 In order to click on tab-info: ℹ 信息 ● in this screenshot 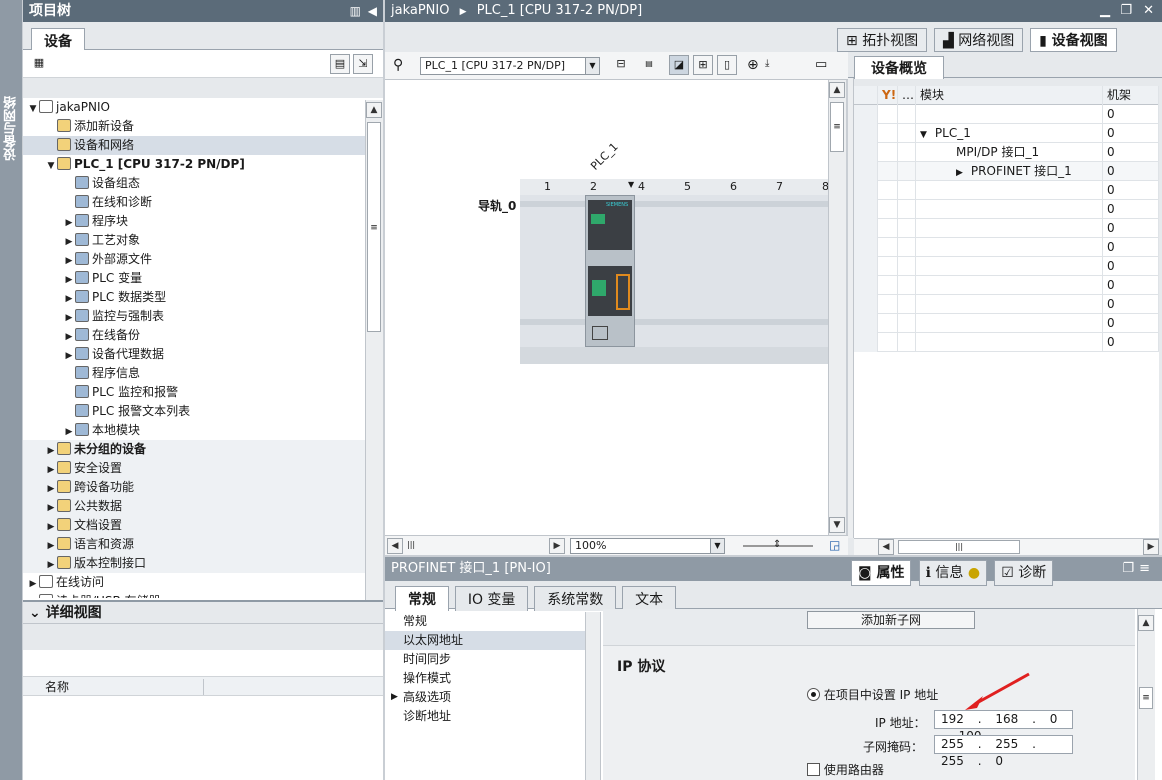, I will do `click(953, 573)`.